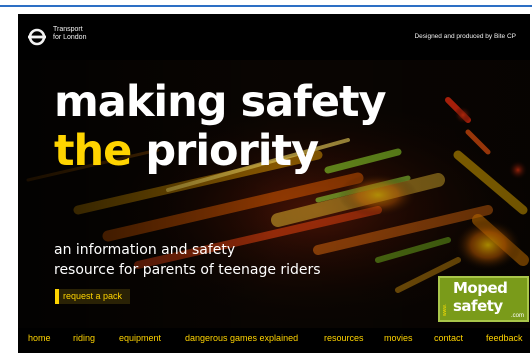 This screenshot has height=353, width=532. Describe the element at coordinates (187, 270) in the screenshot. I see `subtitle-line2: resource for parents of teenage riders` at that location.